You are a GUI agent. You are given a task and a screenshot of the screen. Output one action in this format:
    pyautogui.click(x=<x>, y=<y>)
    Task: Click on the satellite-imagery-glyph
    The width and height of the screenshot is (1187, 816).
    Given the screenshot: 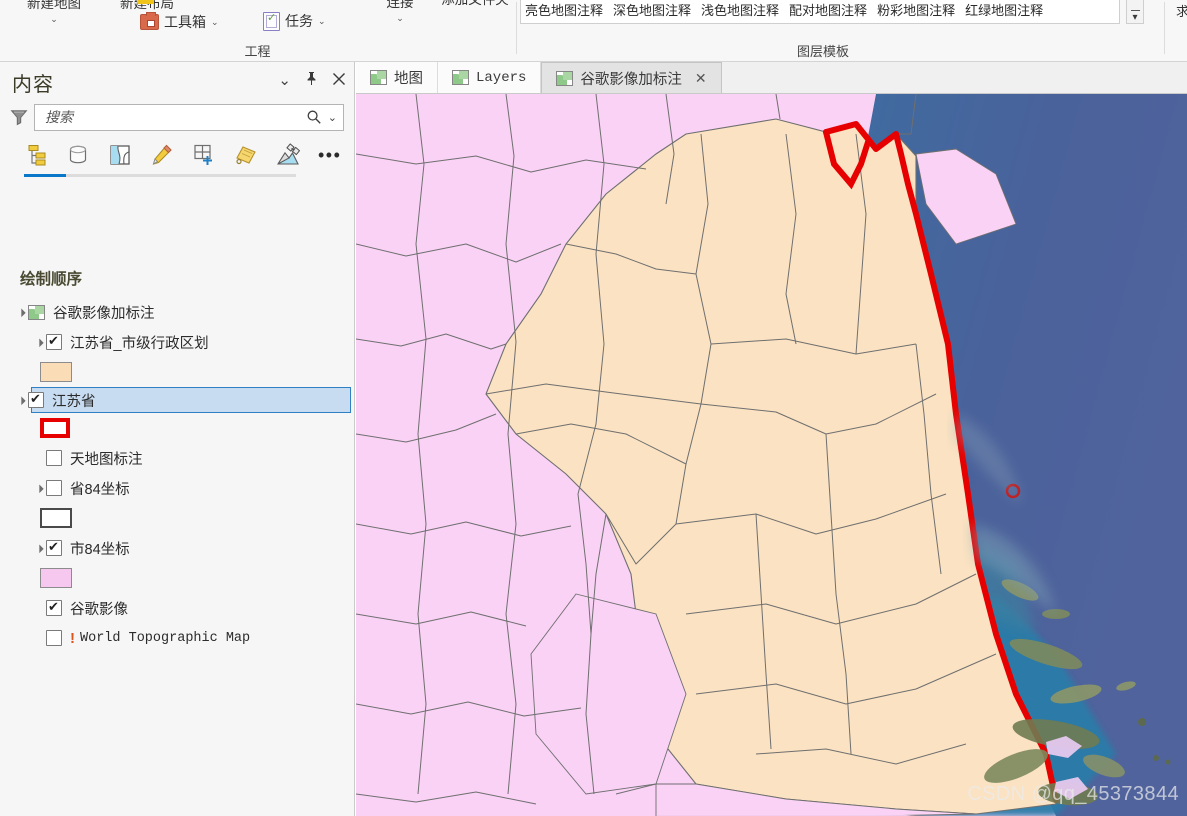 What is the action you would take?
    pyautogui.click(x=288, y=154)
    